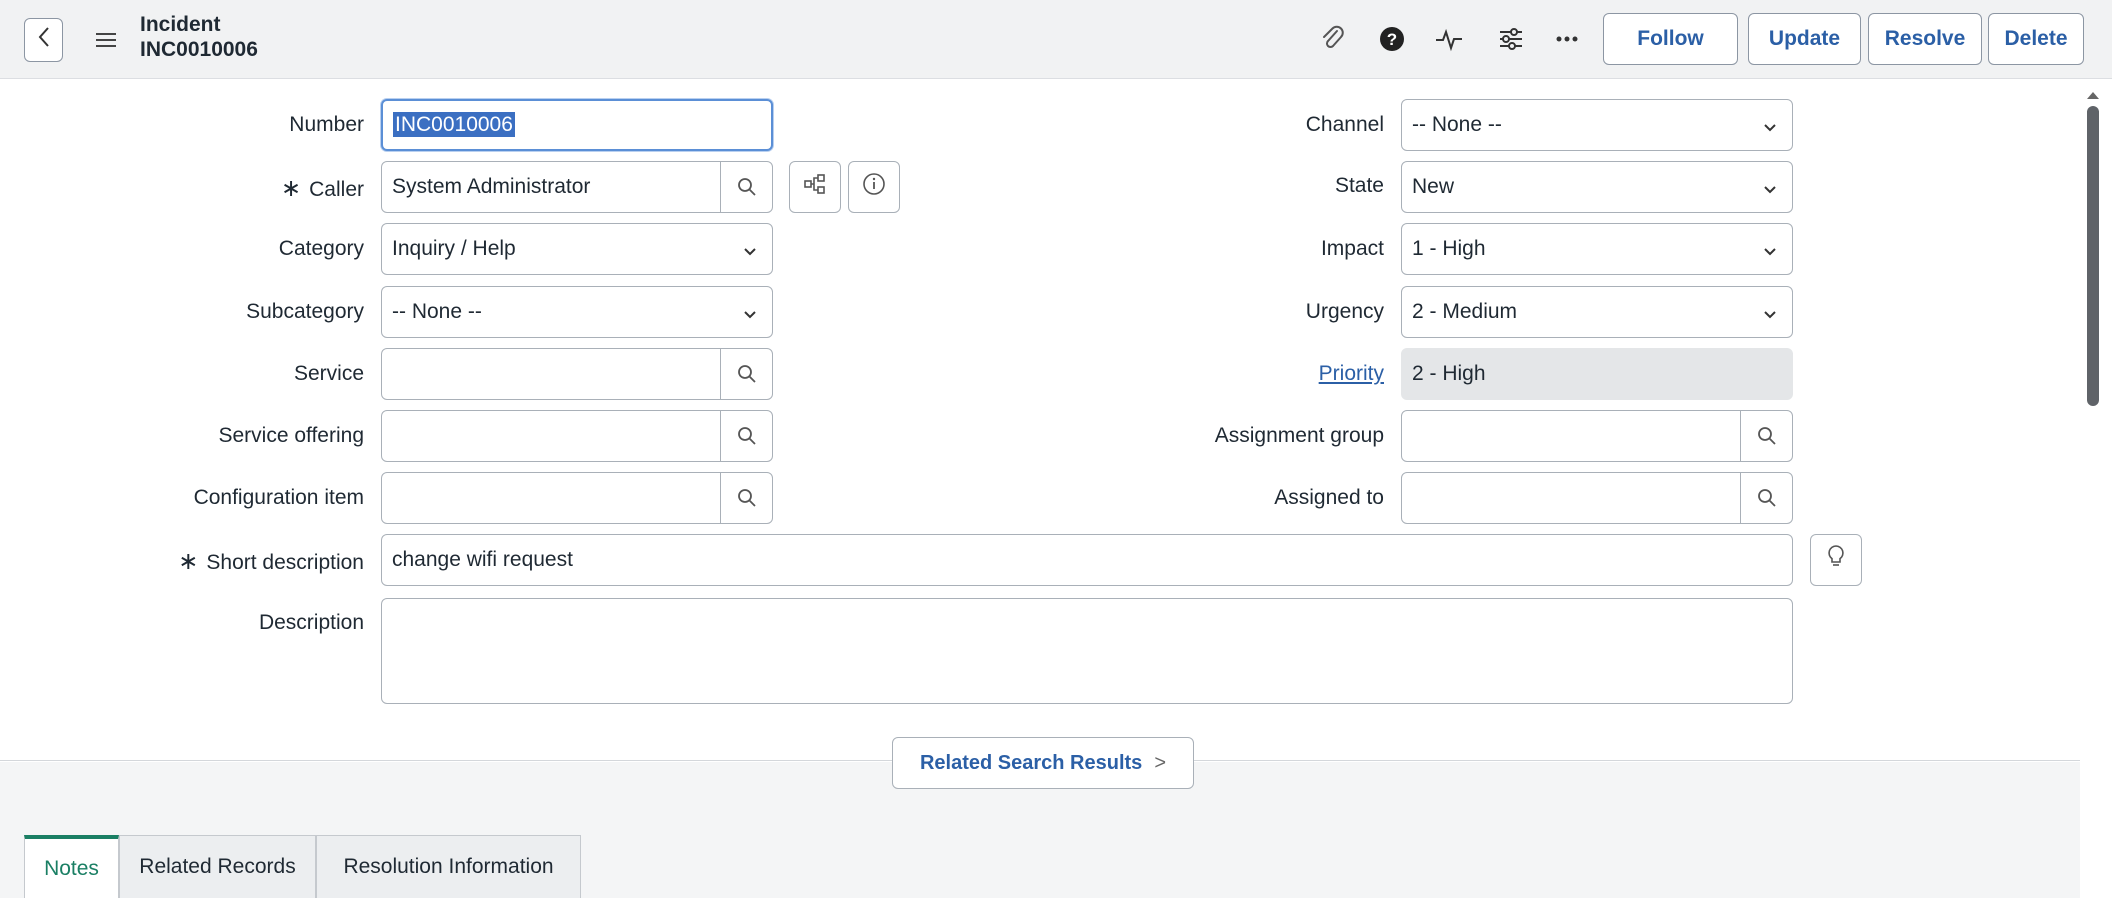  Describe the element at coordinates (180, 24) in the screenshot. I see `record-type: Incident` at that location.